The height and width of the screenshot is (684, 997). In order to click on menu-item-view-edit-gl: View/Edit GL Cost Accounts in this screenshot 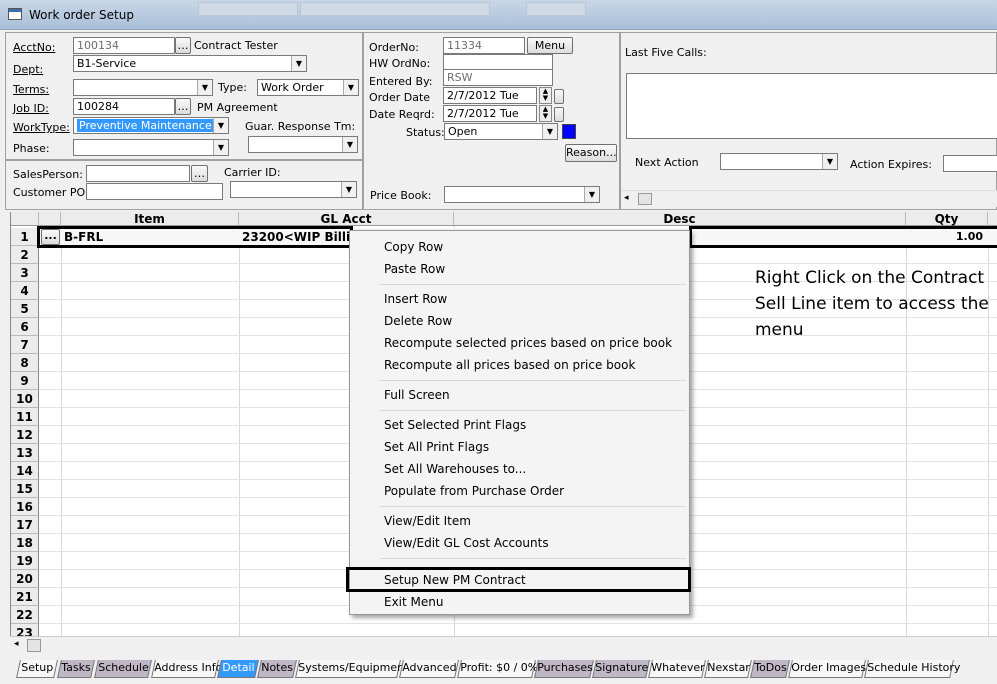, I will do `click(466, 543)`.